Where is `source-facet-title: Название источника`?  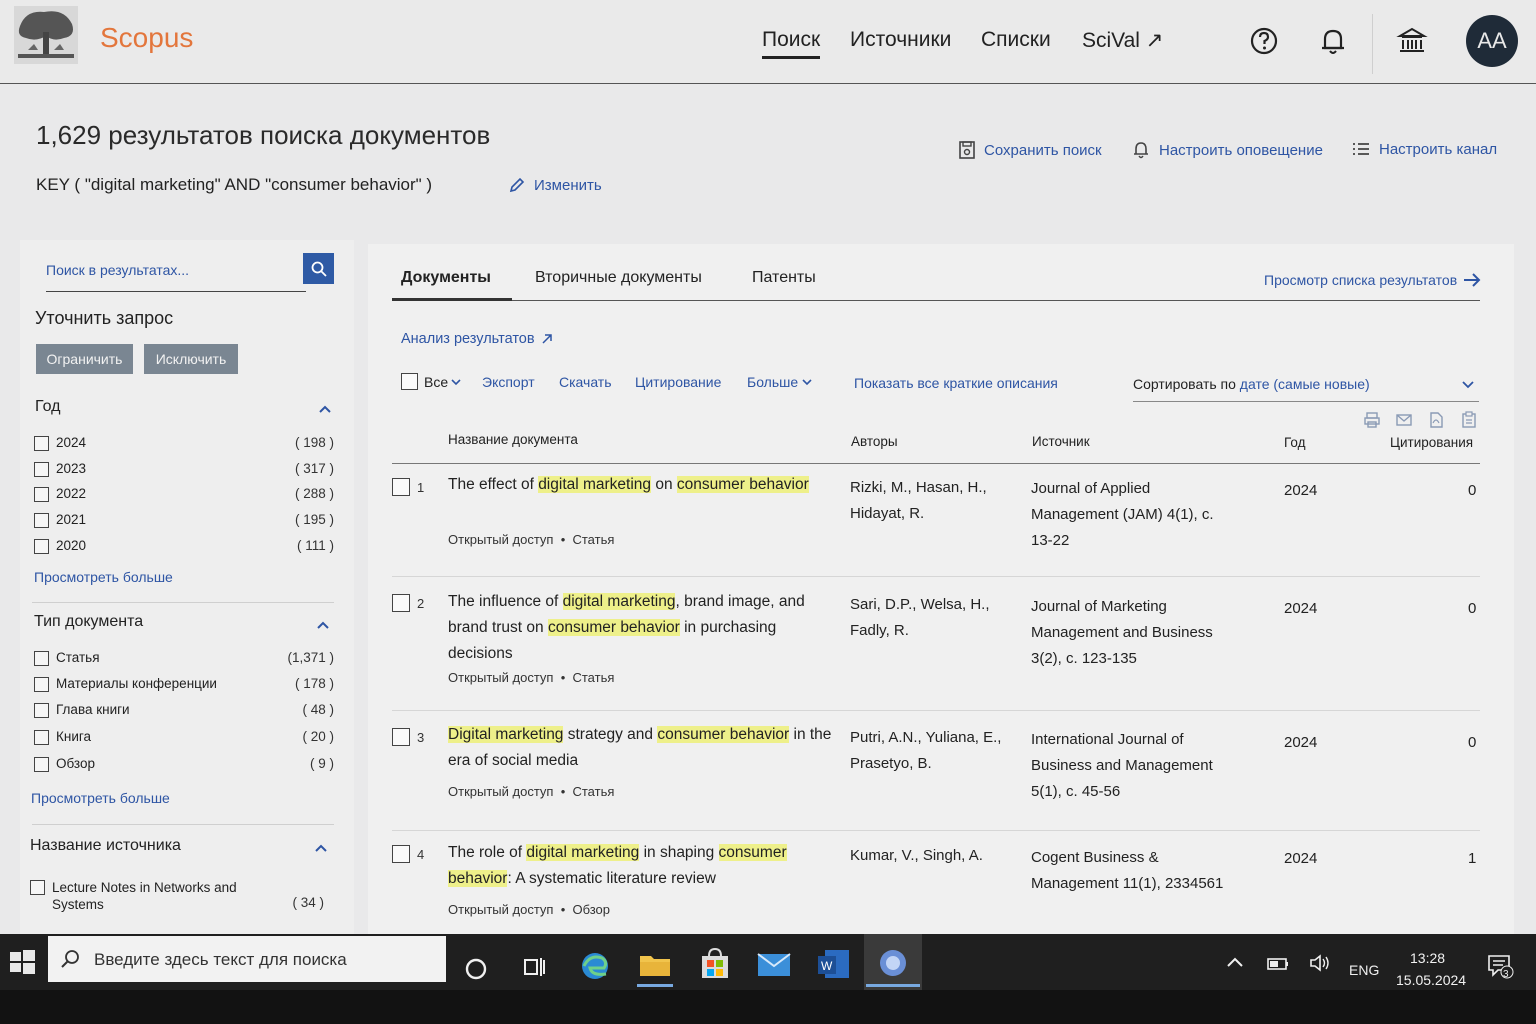 source-facet-title: Название источника is located at coordinates (105, 846).